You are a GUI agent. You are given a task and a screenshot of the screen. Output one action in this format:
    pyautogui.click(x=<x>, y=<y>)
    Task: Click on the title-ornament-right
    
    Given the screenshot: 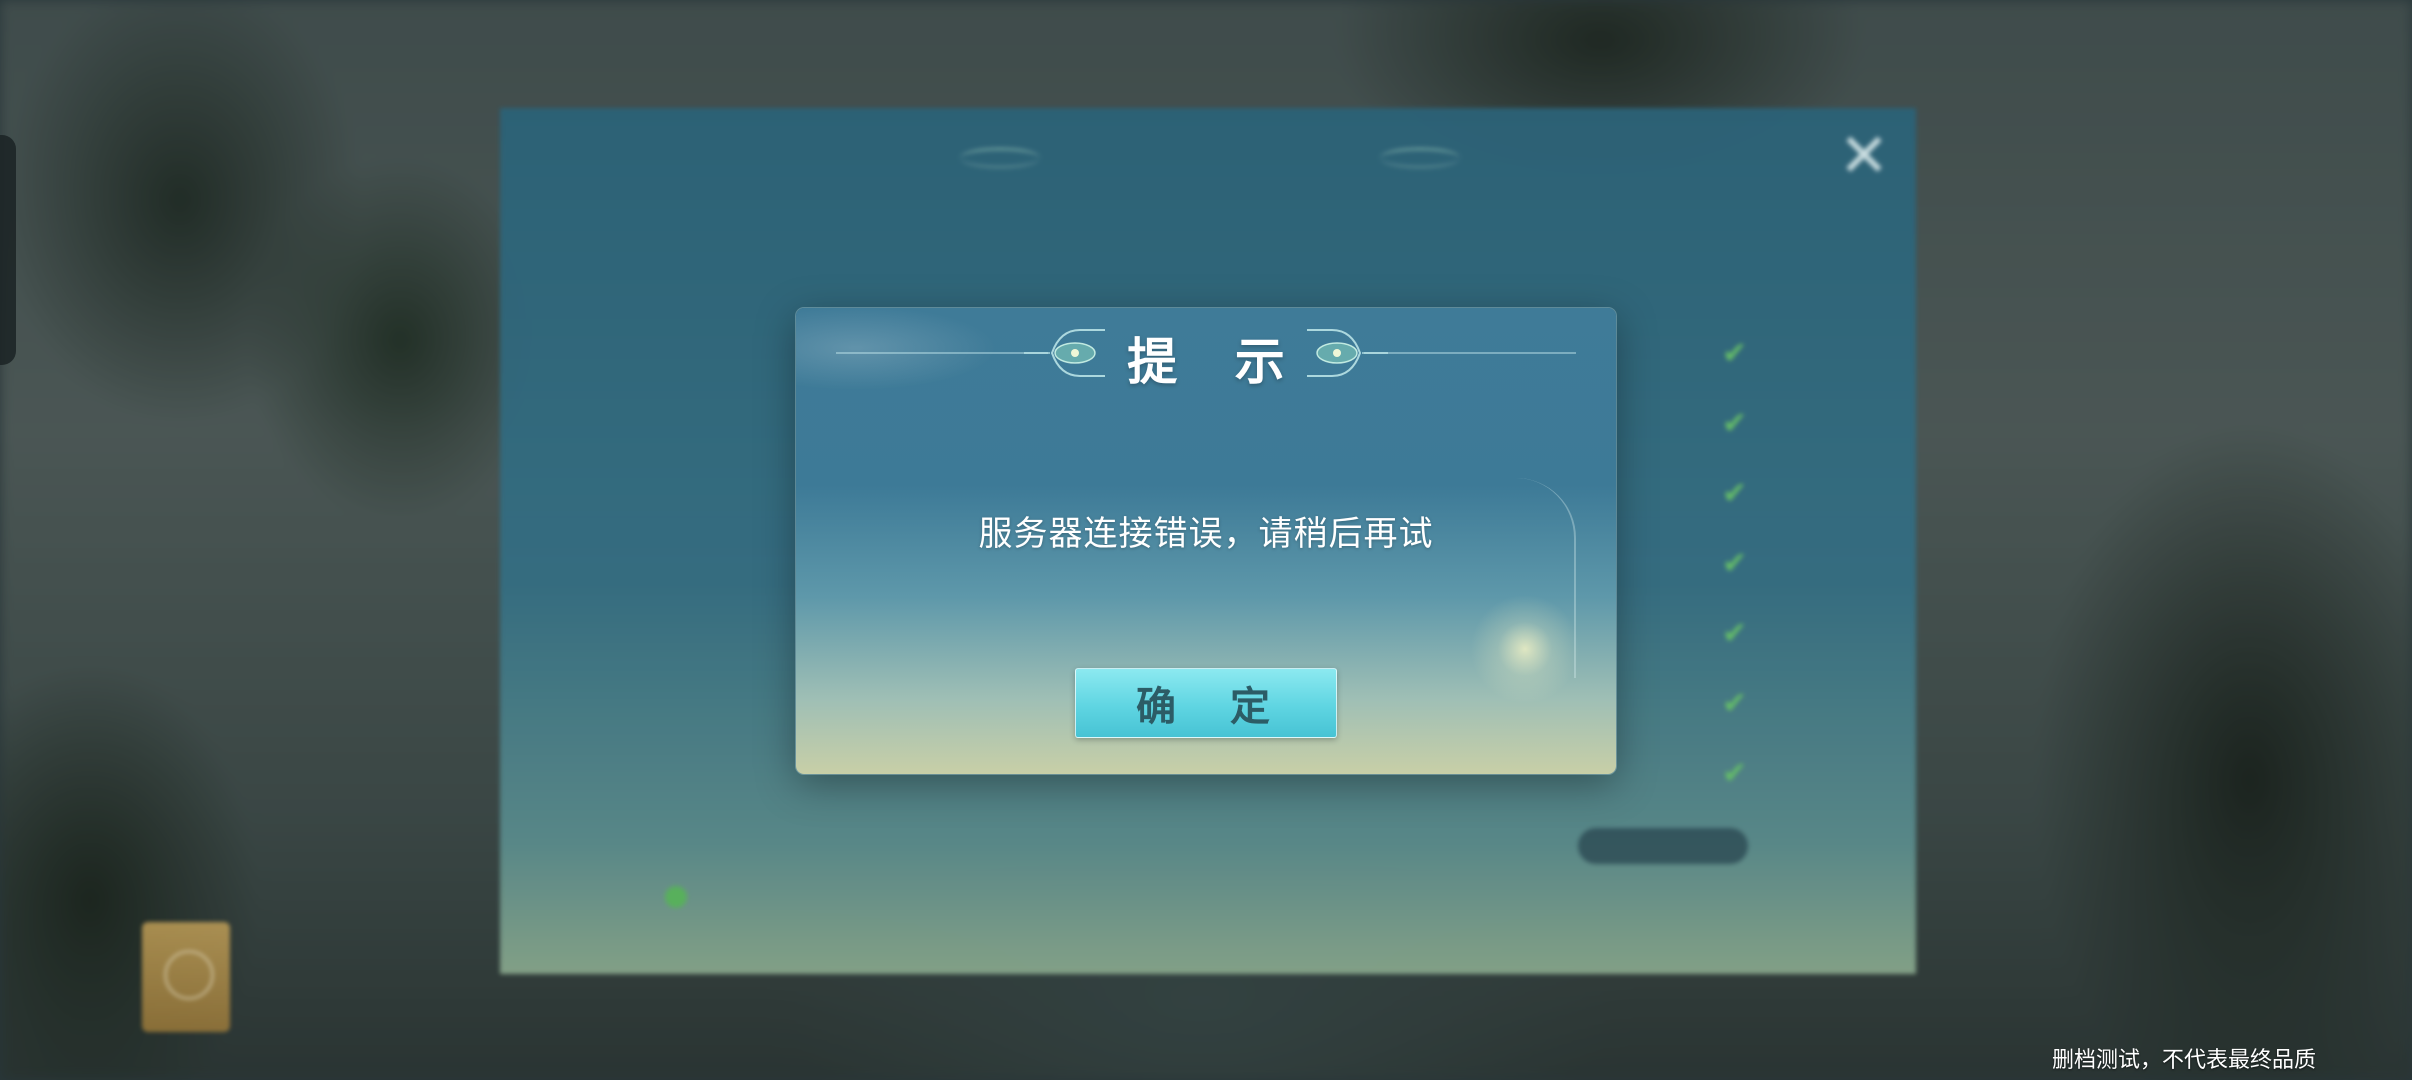 What is the action you would take?
    pyautogui.click(x=1420, y=158)
    